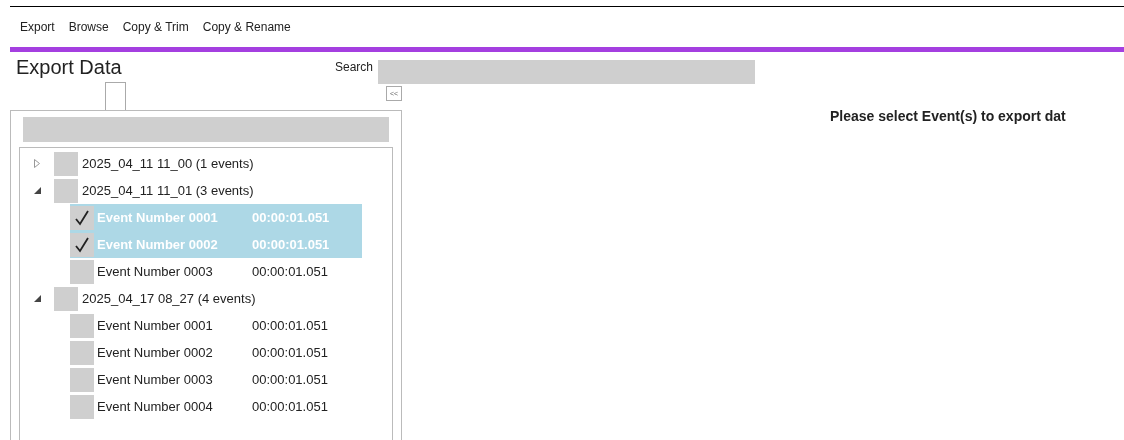  Describe the element at coordinates (216, 352) in the screenshot. I see `event-row: Event Number 0002 00:00:01.051` at that location.